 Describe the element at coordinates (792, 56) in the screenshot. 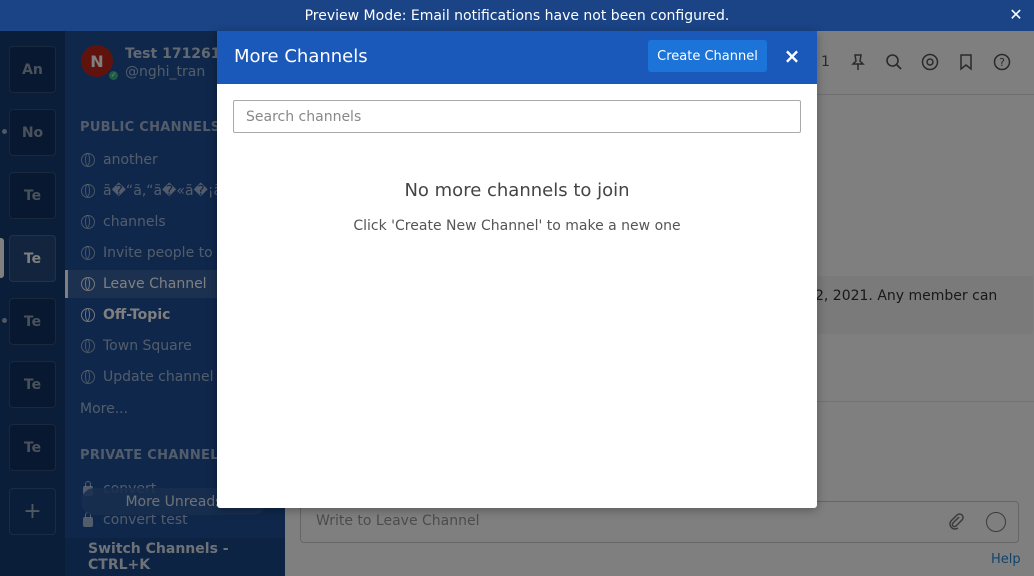

I see `close-icon: ×` at that location.